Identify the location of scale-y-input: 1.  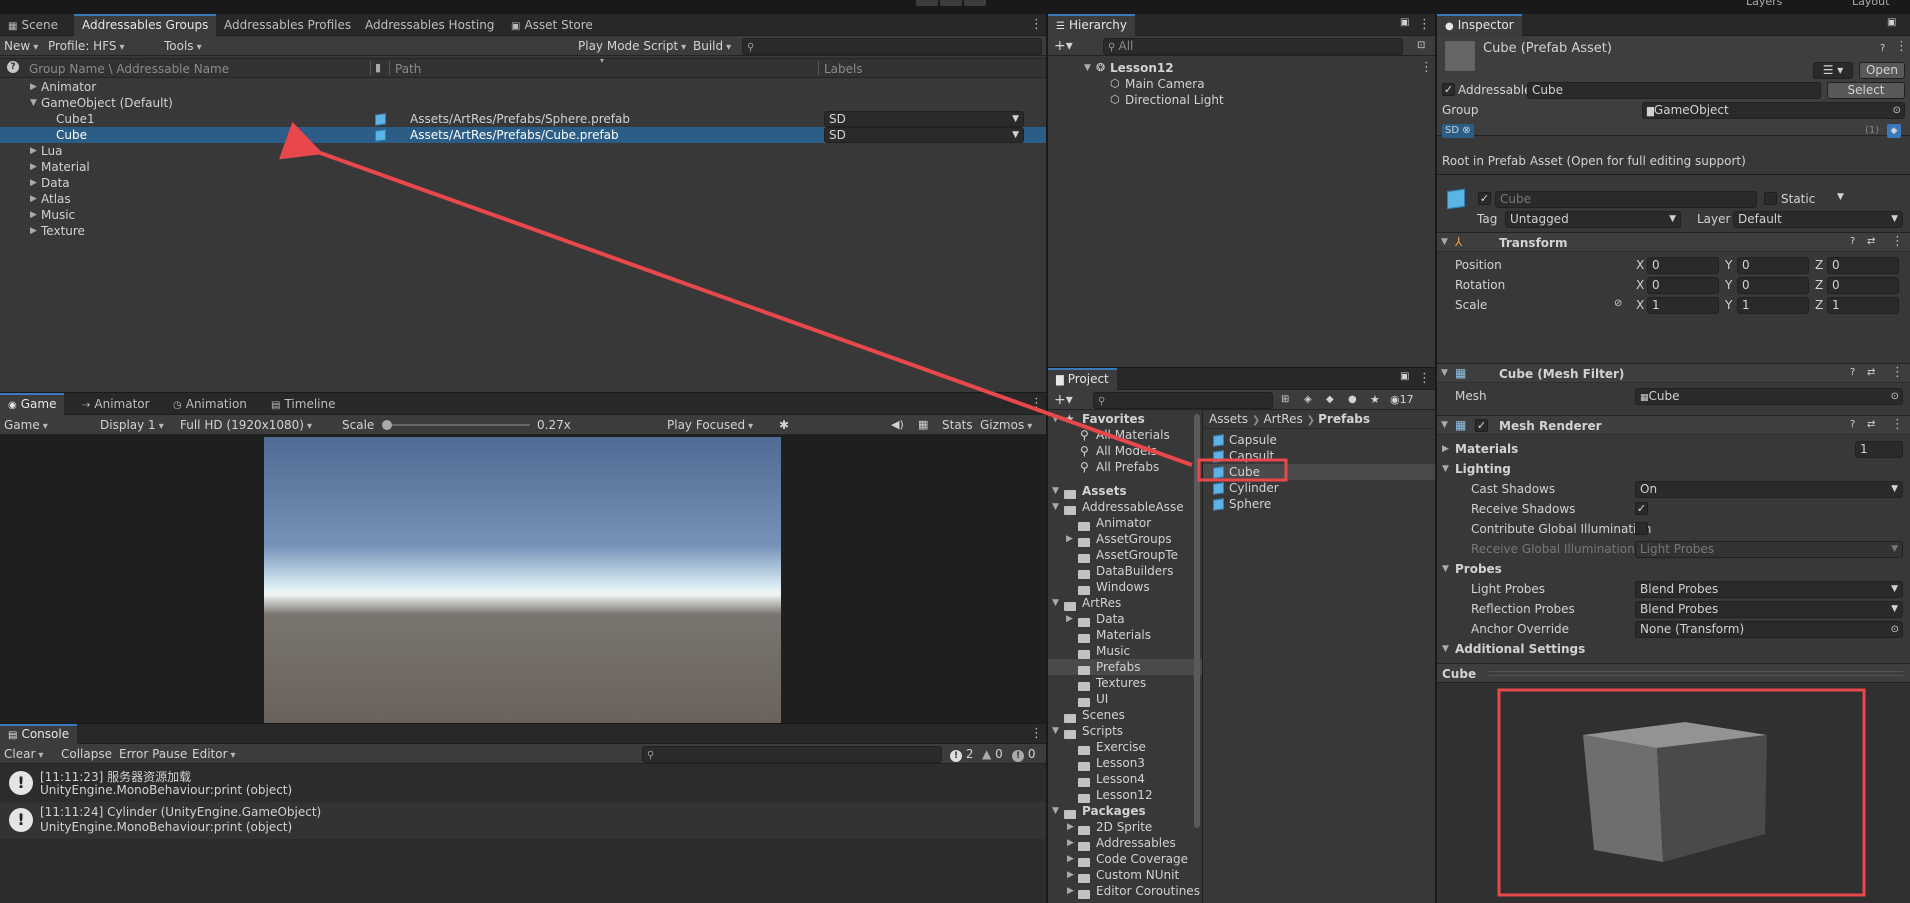
(1773, 305).